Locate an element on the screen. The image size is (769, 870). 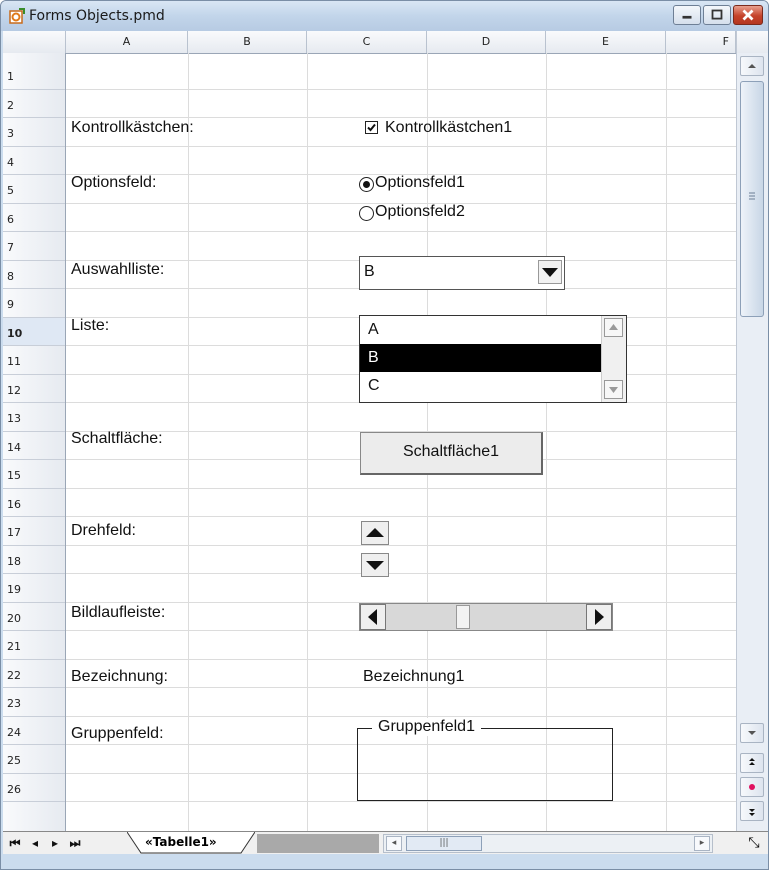
row-header-9: 9 is located at coordinates (34, 303).